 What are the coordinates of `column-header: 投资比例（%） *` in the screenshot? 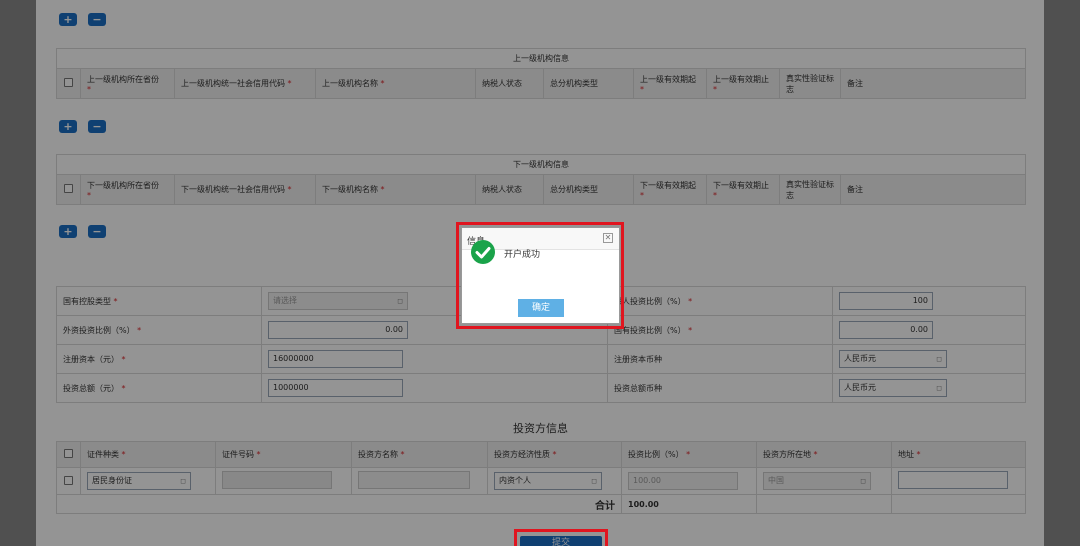 It's located at (689, 454).